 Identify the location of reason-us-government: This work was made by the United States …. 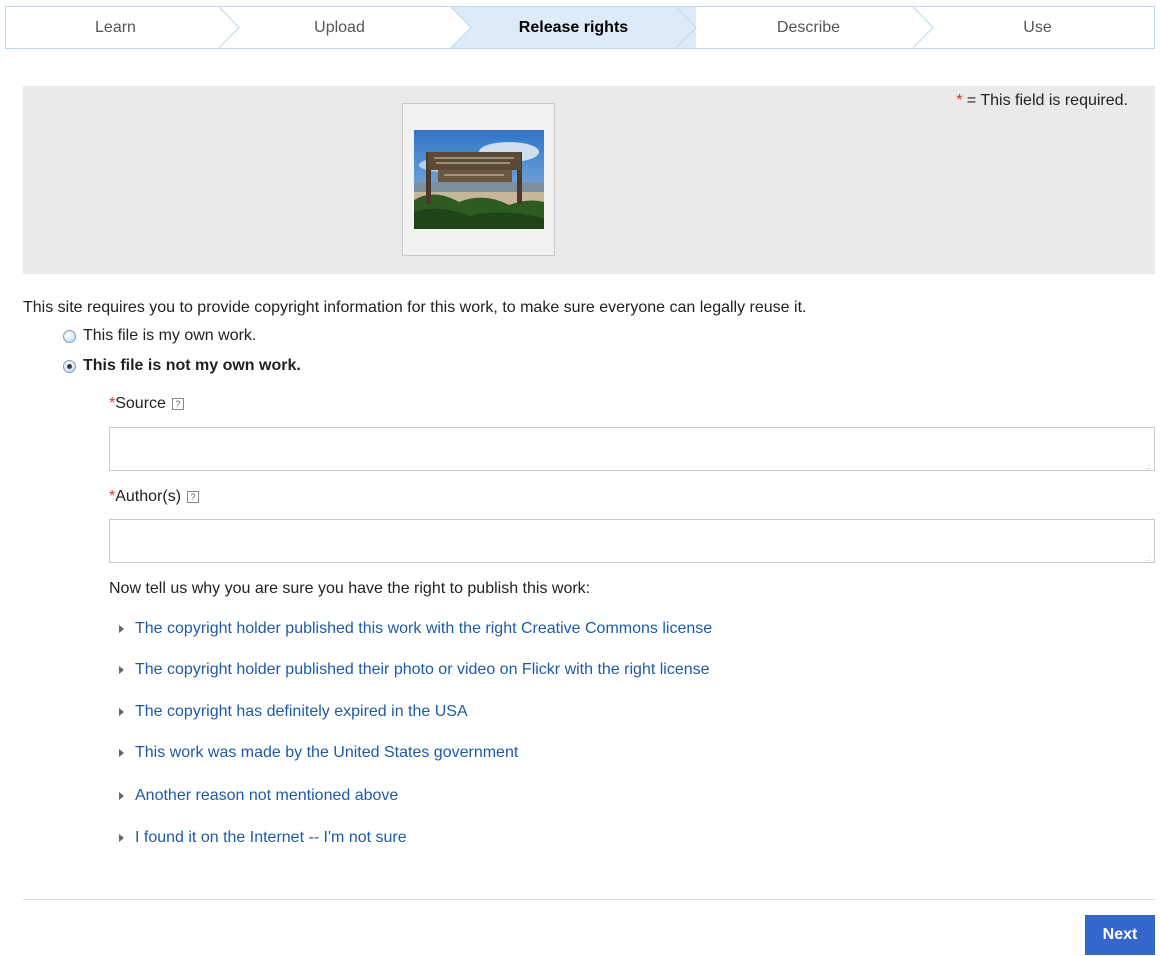
(318, 753).